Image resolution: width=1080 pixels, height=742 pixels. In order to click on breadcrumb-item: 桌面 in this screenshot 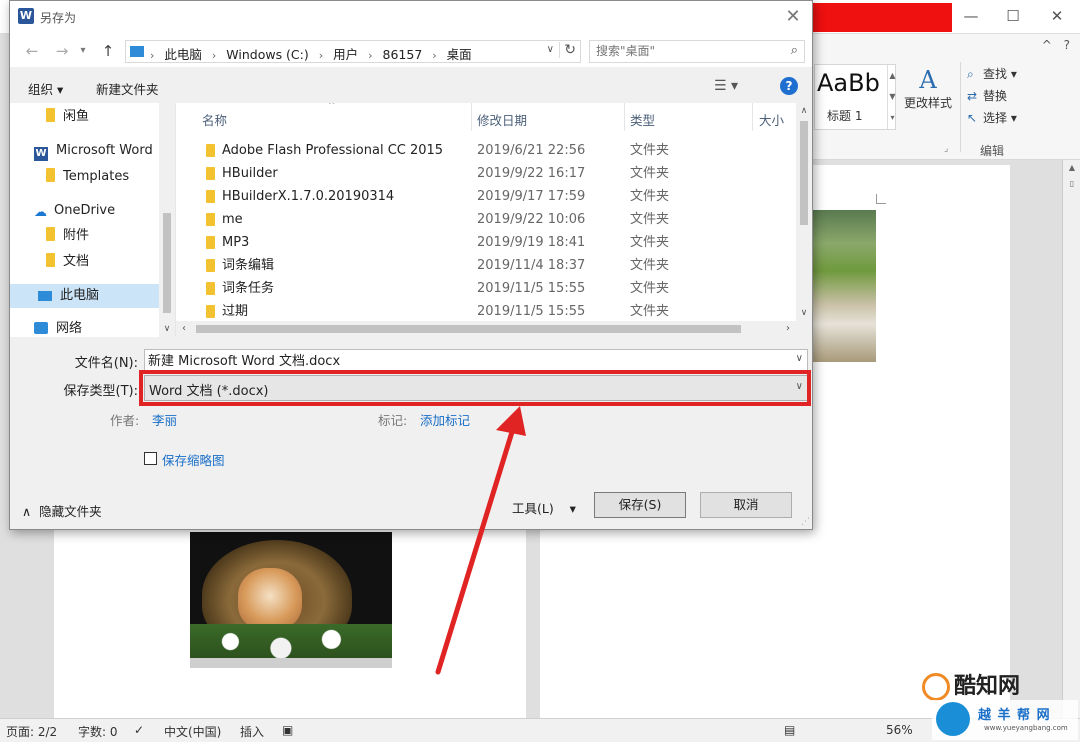, I will do `click(459, 54)`.